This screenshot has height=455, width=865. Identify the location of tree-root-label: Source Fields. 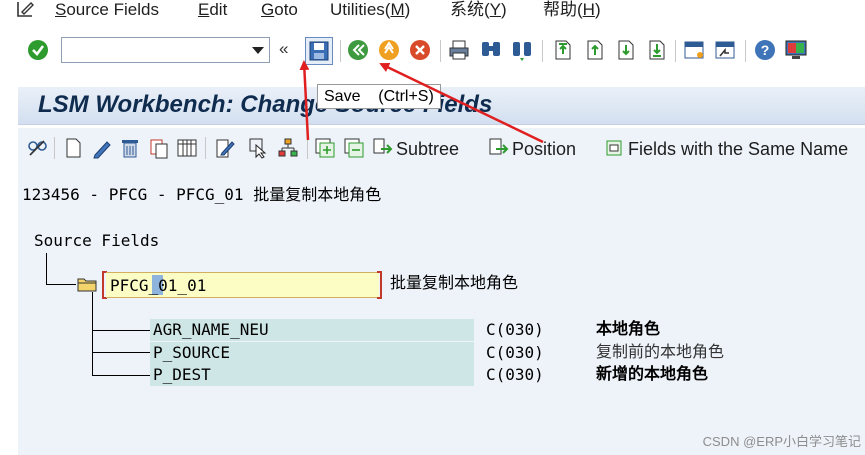
(97, 240).